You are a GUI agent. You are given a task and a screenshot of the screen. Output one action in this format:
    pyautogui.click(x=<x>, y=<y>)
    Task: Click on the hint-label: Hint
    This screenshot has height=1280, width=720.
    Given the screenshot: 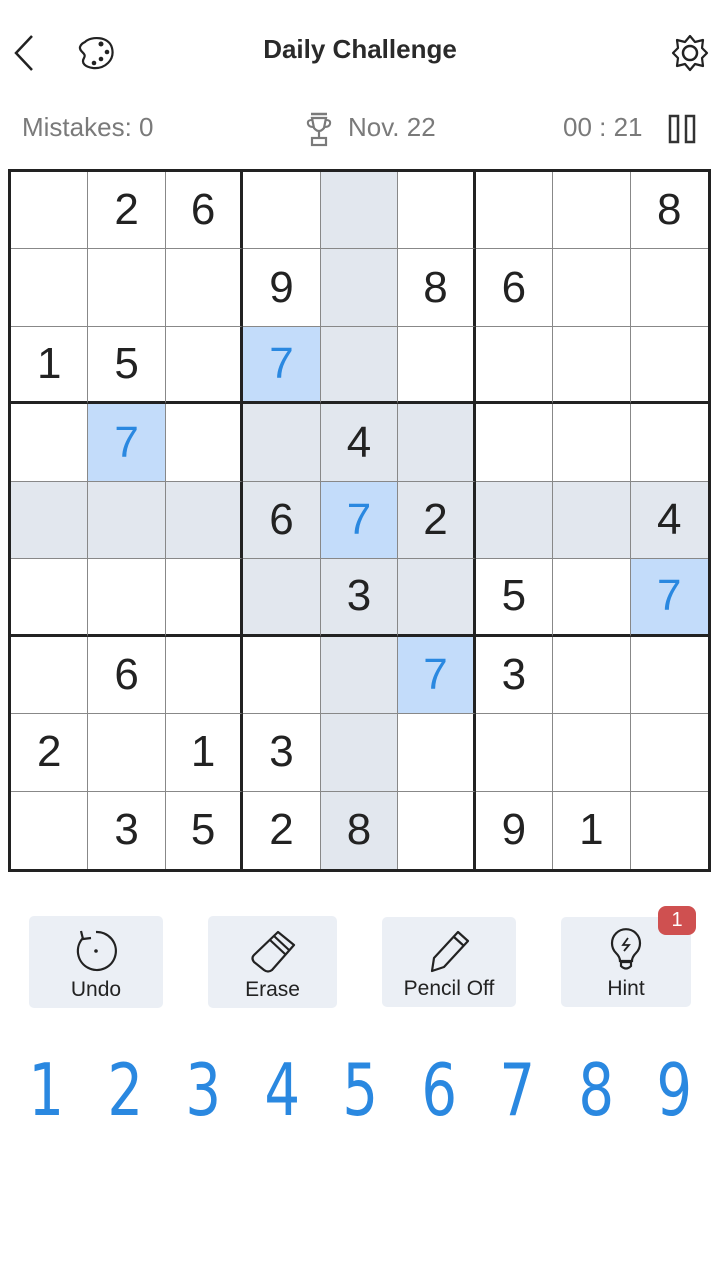 What is the action you would take?
    pyautogui.click(x=626, y=988)
    